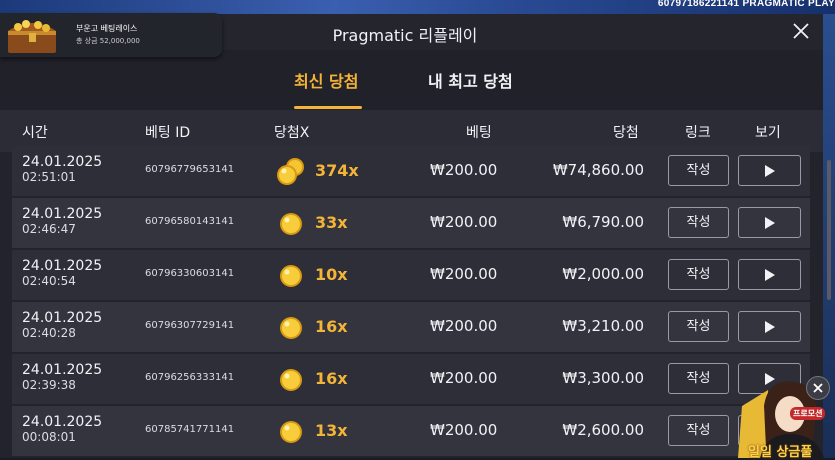 Image resolution: width=835 pixels, height=460 pixels. I want to click on game-id-text: 60797186221141 PRAGMATIC PLAY, so click(746, 4).